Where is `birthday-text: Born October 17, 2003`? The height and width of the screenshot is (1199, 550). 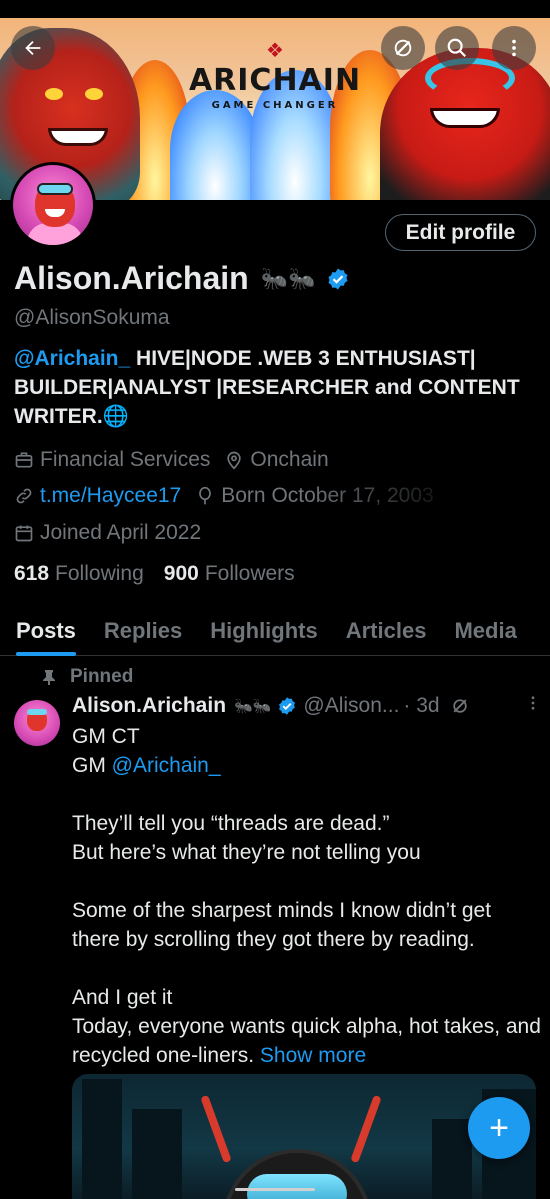
birthday-text: Born October 17, 2003 is located at coordinates (327, 495).